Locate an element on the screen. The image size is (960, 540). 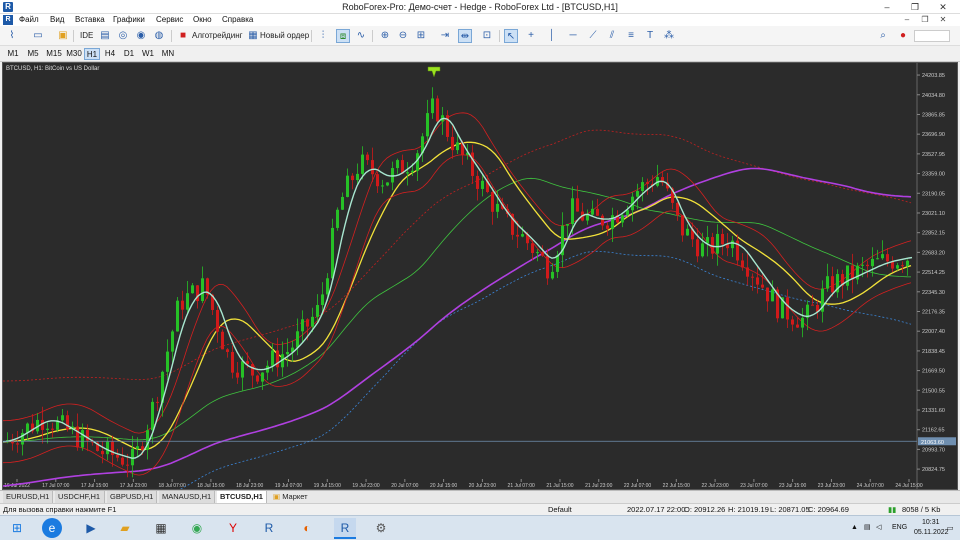
zoom-out-icon: ⊖ is located at coordinates (403, 36).